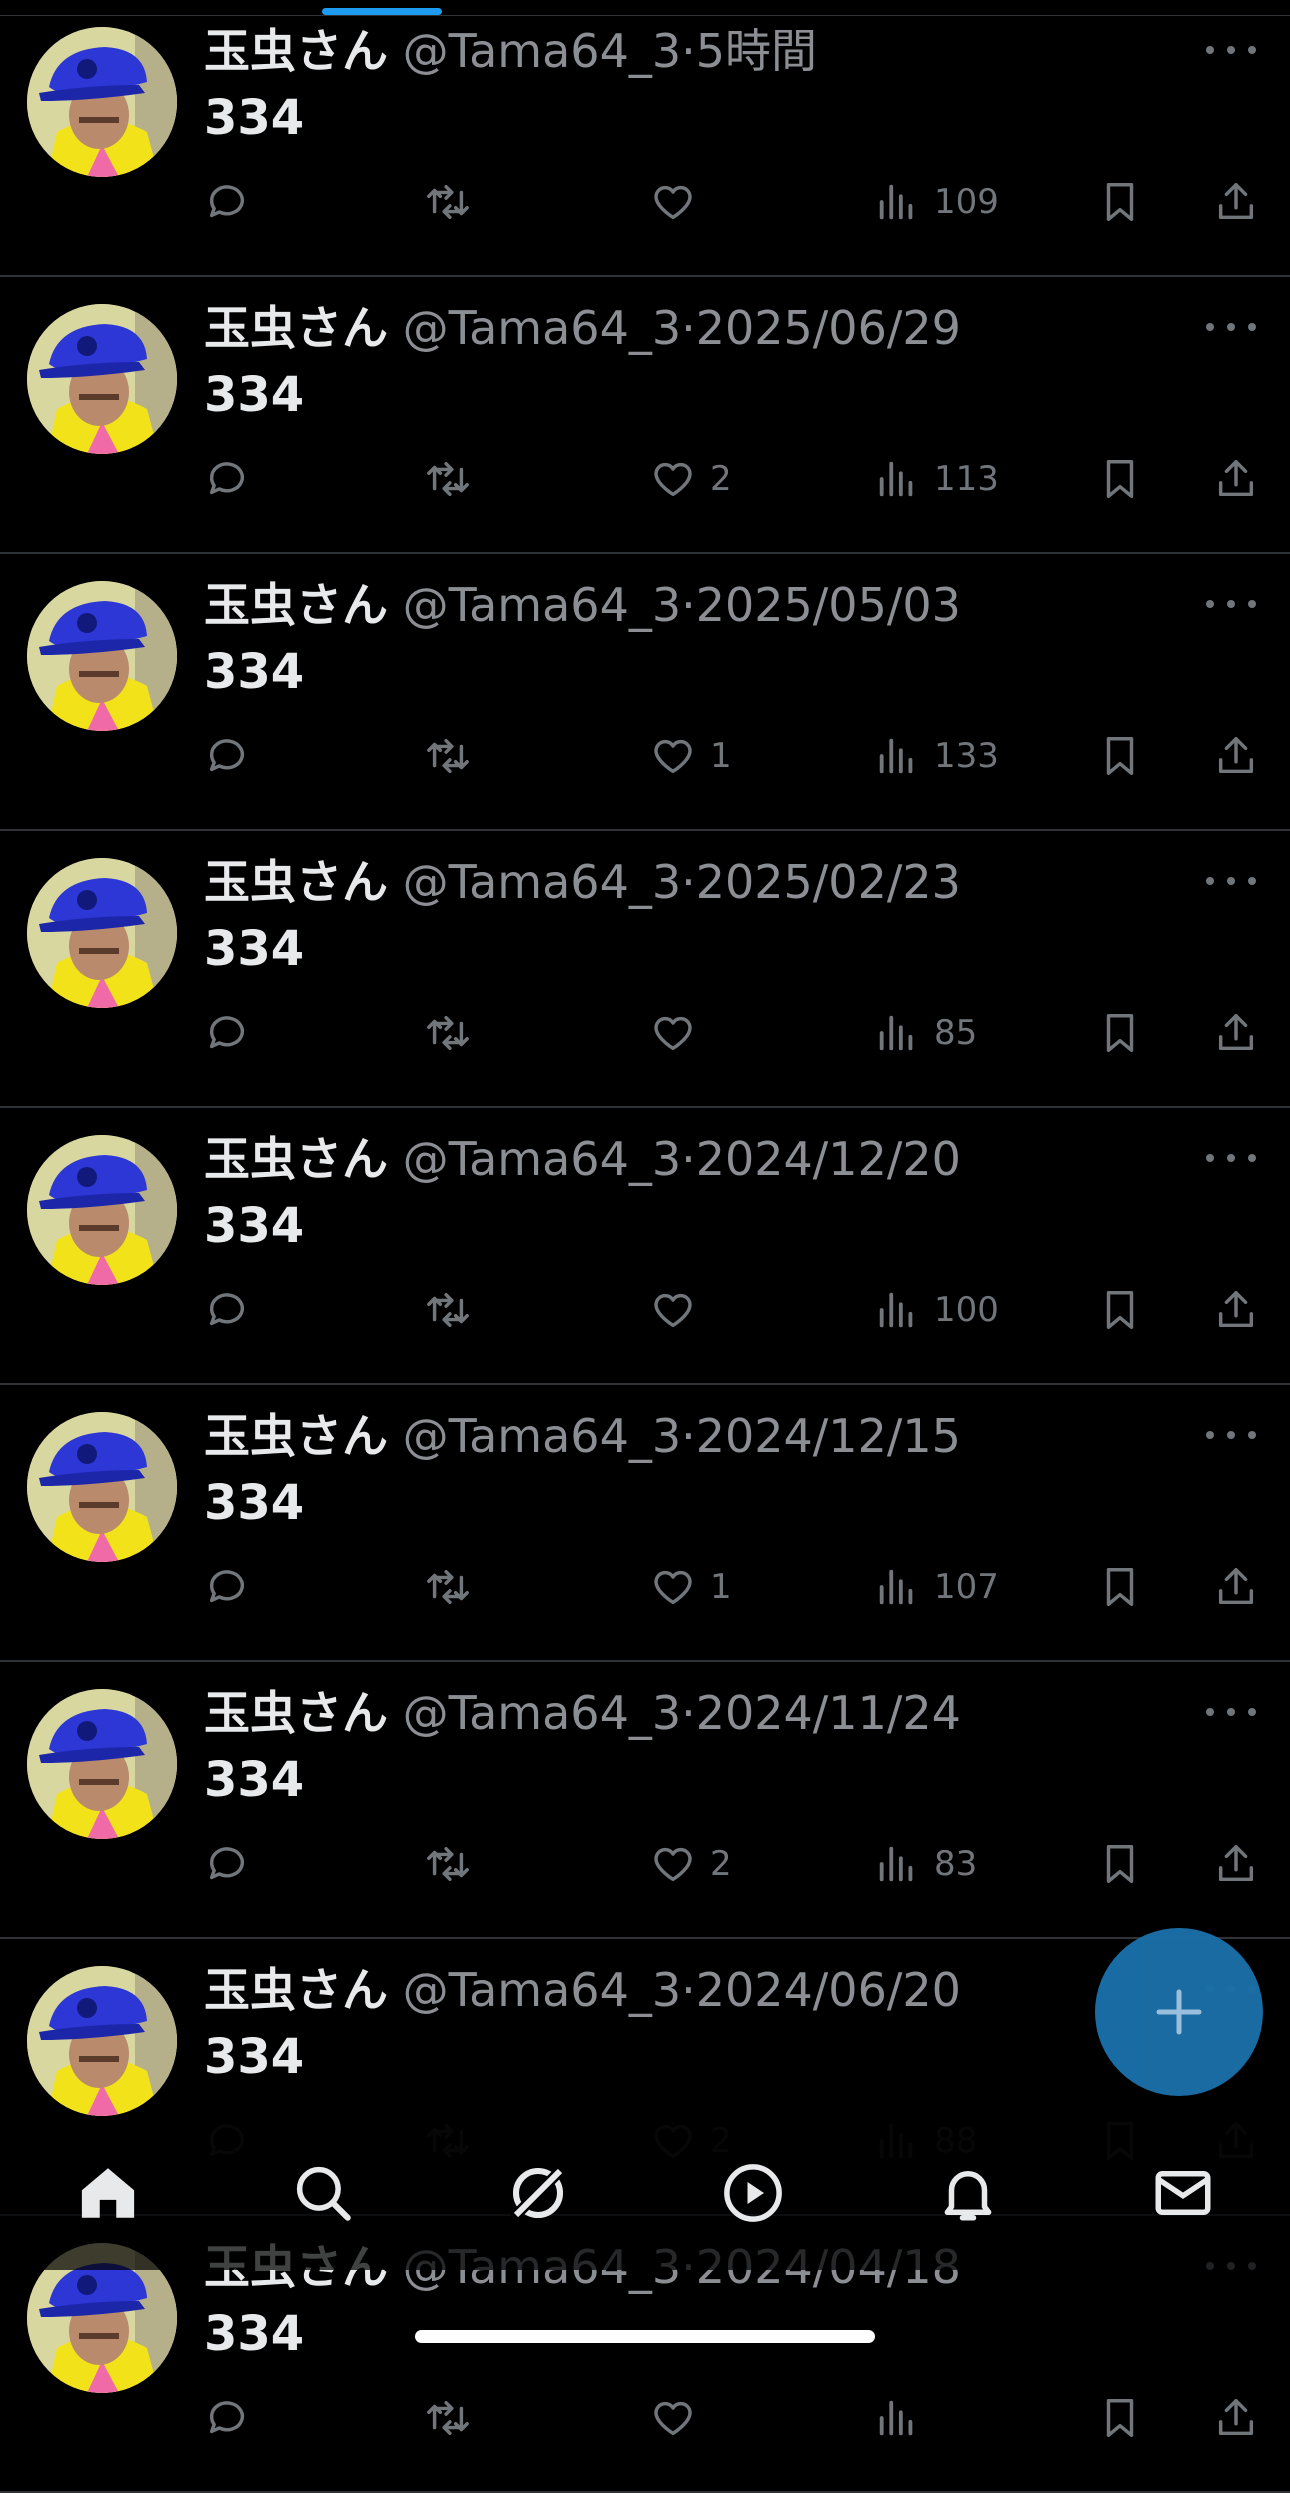  I want to click on post-time: 2024/12/15, so click(828, 1436).